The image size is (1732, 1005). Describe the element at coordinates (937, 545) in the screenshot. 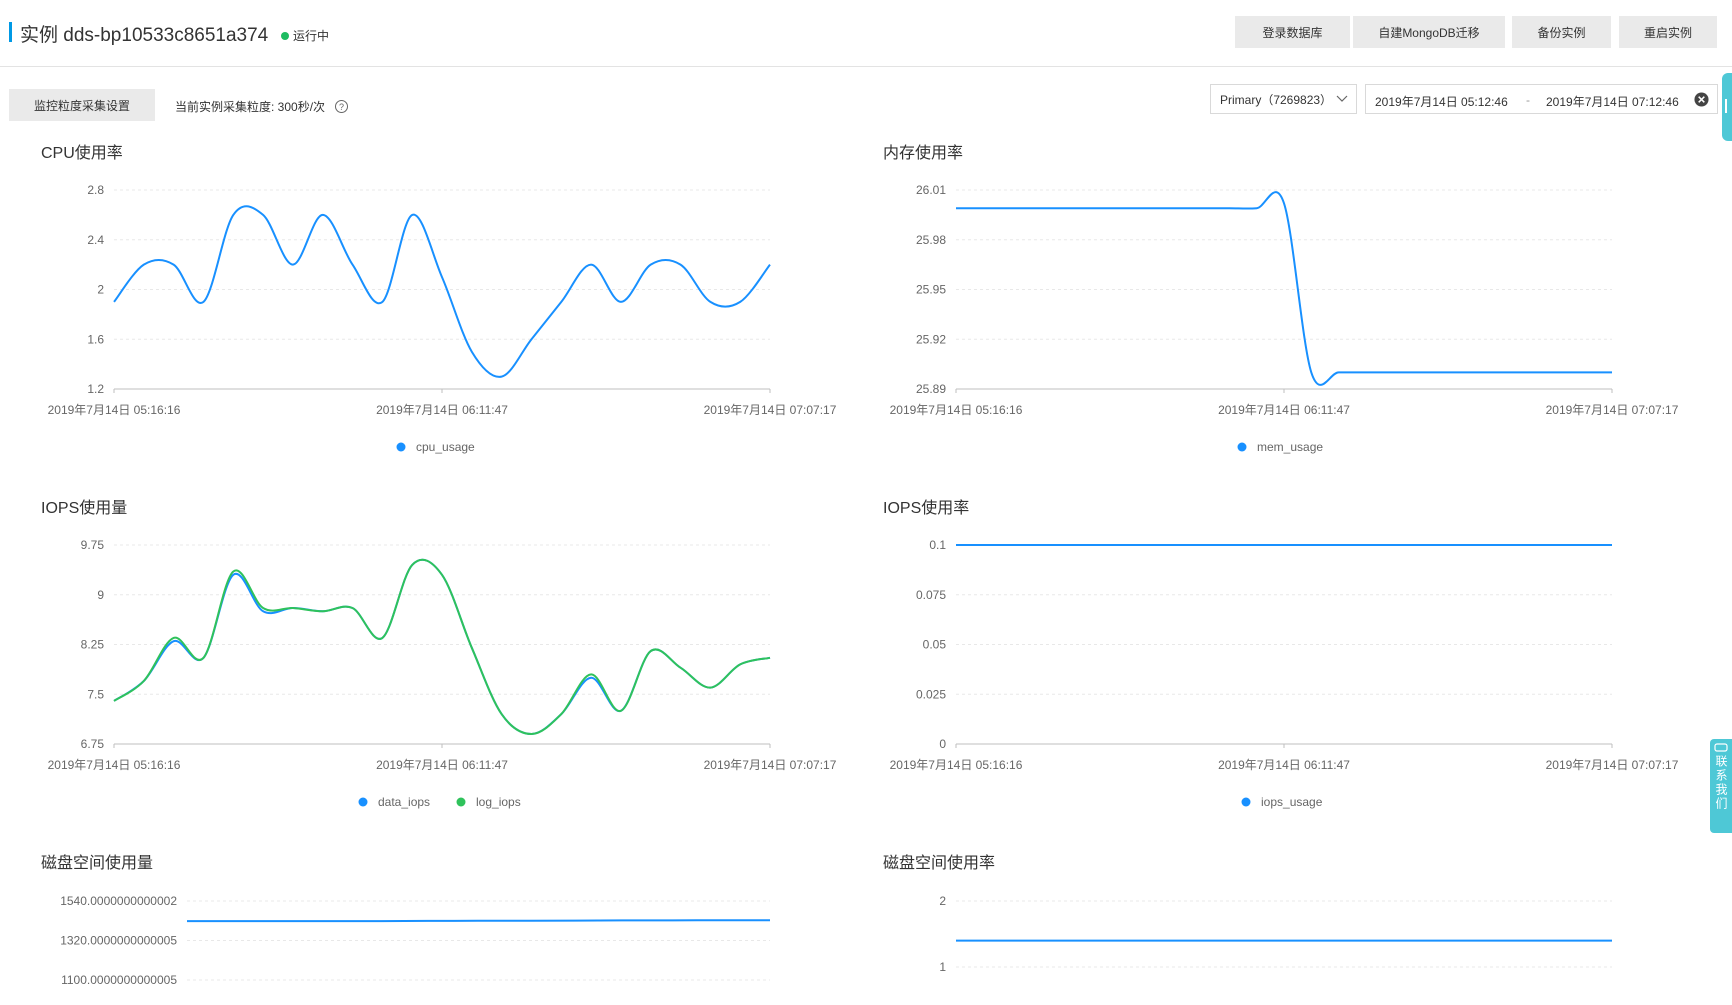

I see `y-tick-label: 0.1` at that location.